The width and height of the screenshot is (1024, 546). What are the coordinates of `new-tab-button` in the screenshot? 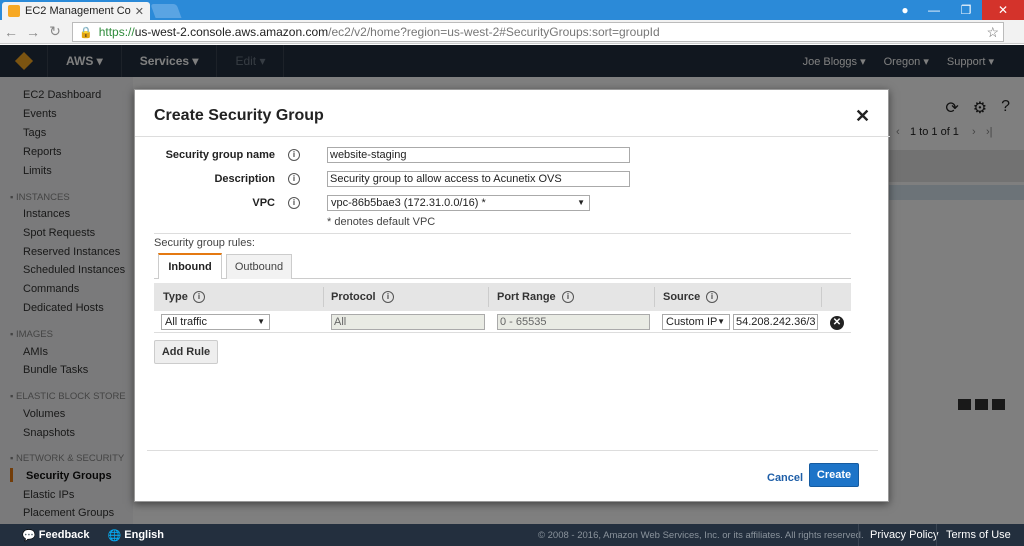 It's located at (166, 11).